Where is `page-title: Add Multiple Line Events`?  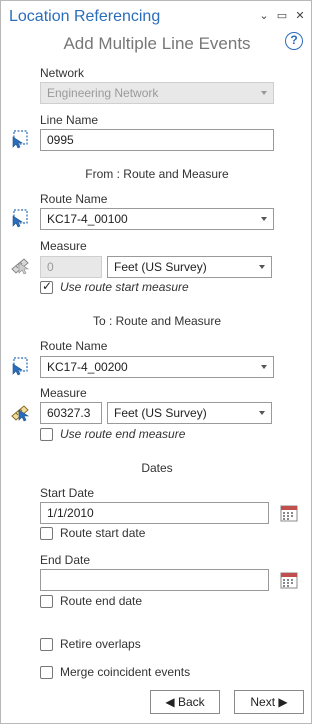 page-title: Add Multiple Line Events is located at coordinates (157, 43).